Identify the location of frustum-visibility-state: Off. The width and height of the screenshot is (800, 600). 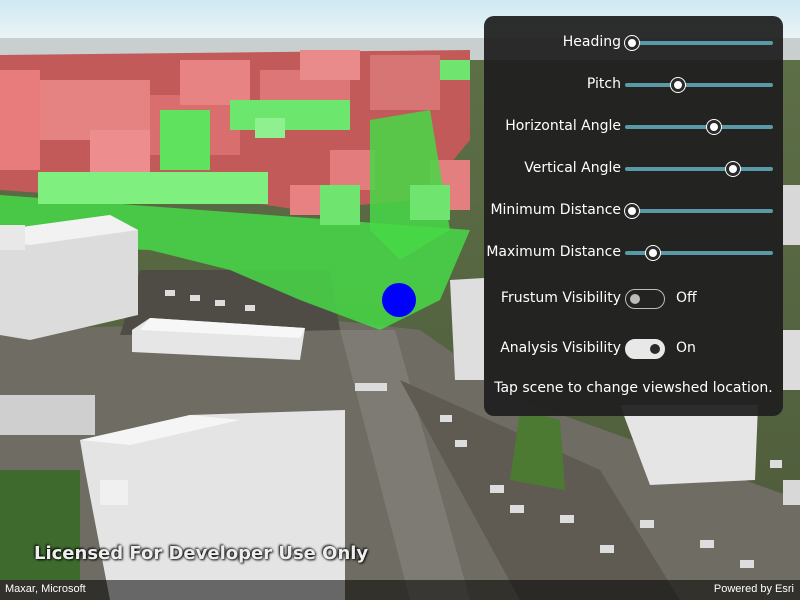
(686, 298).